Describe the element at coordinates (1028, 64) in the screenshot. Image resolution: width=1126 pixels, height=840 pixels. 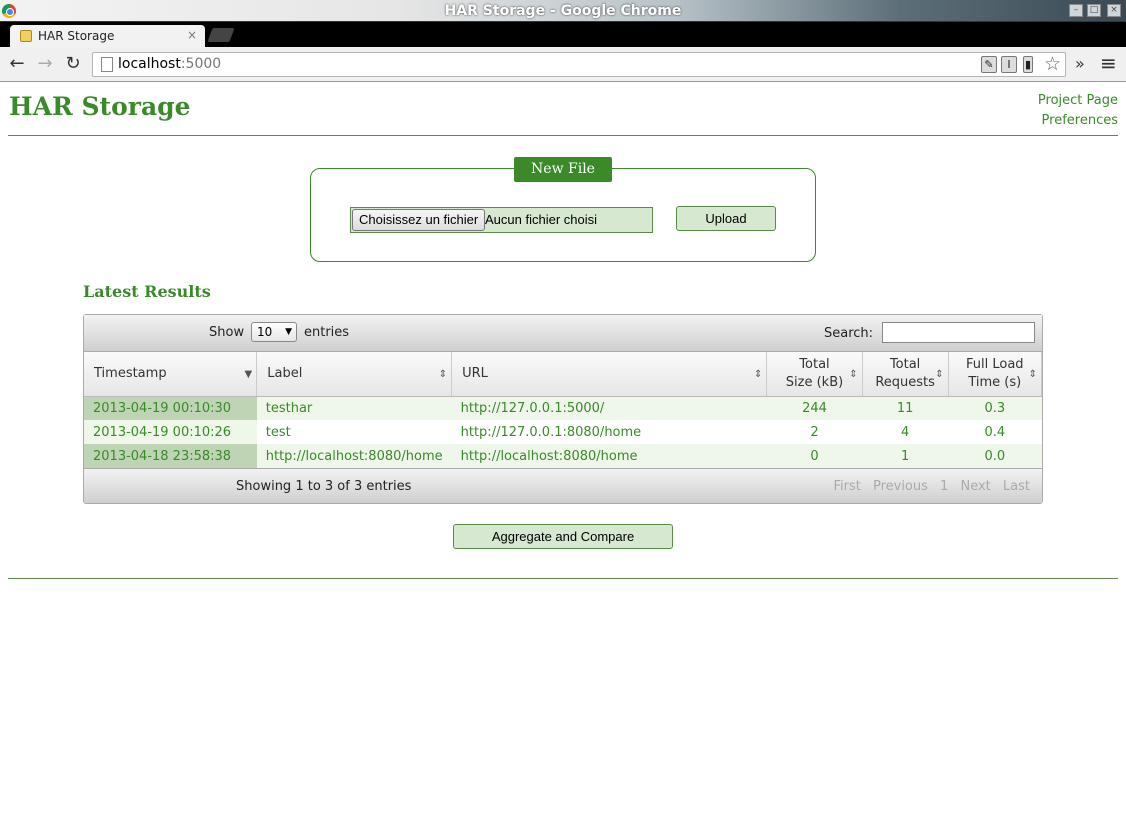
I see `extension-device-icon: ▮` at that location.